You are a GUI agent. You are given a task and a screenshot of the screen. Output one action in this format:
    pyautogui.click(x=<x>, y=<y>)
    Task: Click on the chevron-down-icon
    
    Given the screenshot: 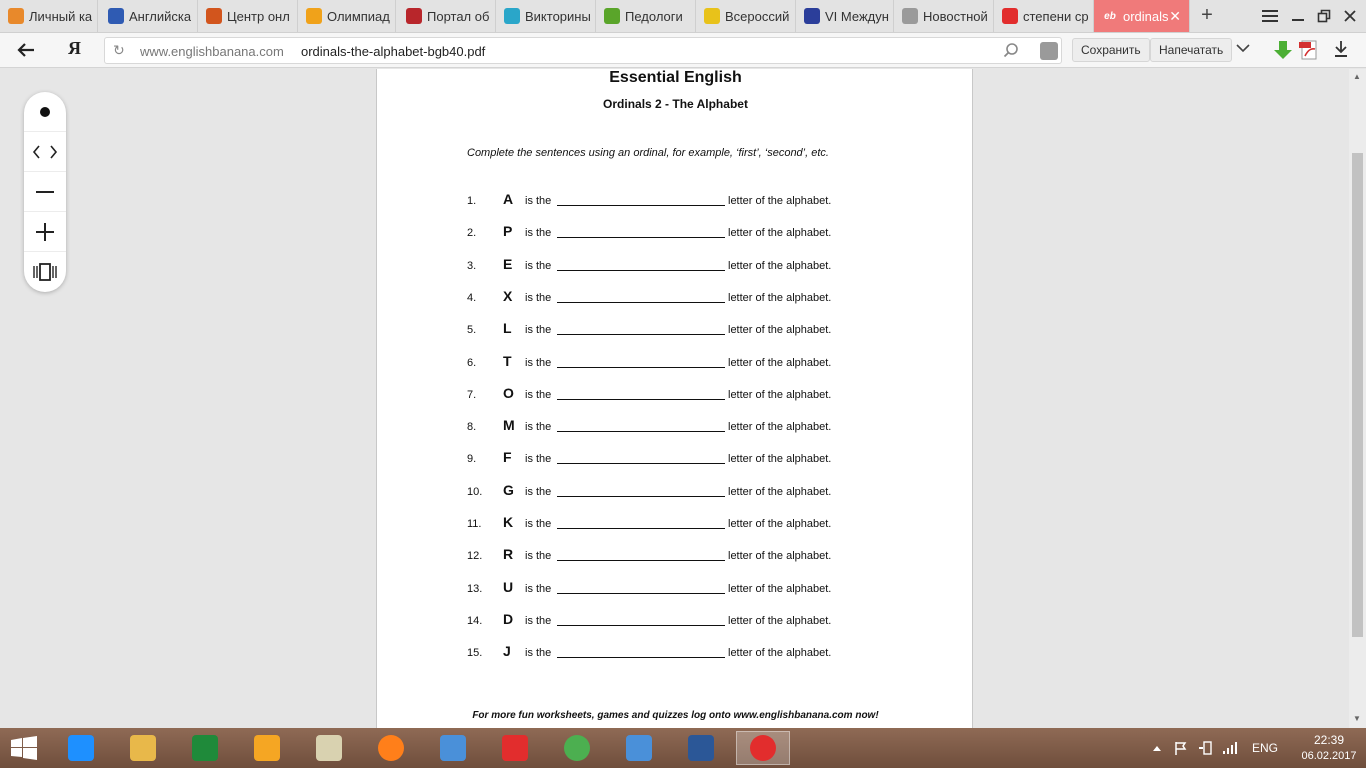 What is the action you would take?
    pyautogui.click(x=1245, y=50)
    